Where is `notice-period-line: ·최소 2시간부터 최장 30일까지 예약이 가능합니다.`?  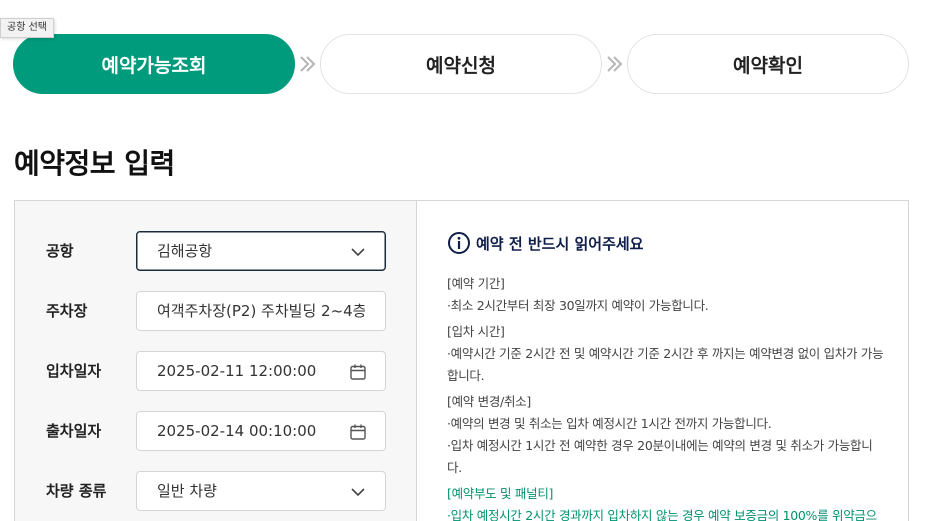
notice-period-line: ·최소 2시간부터 최장 30일까지 예약이 가능합니다. is located at coordinates (578, 305).